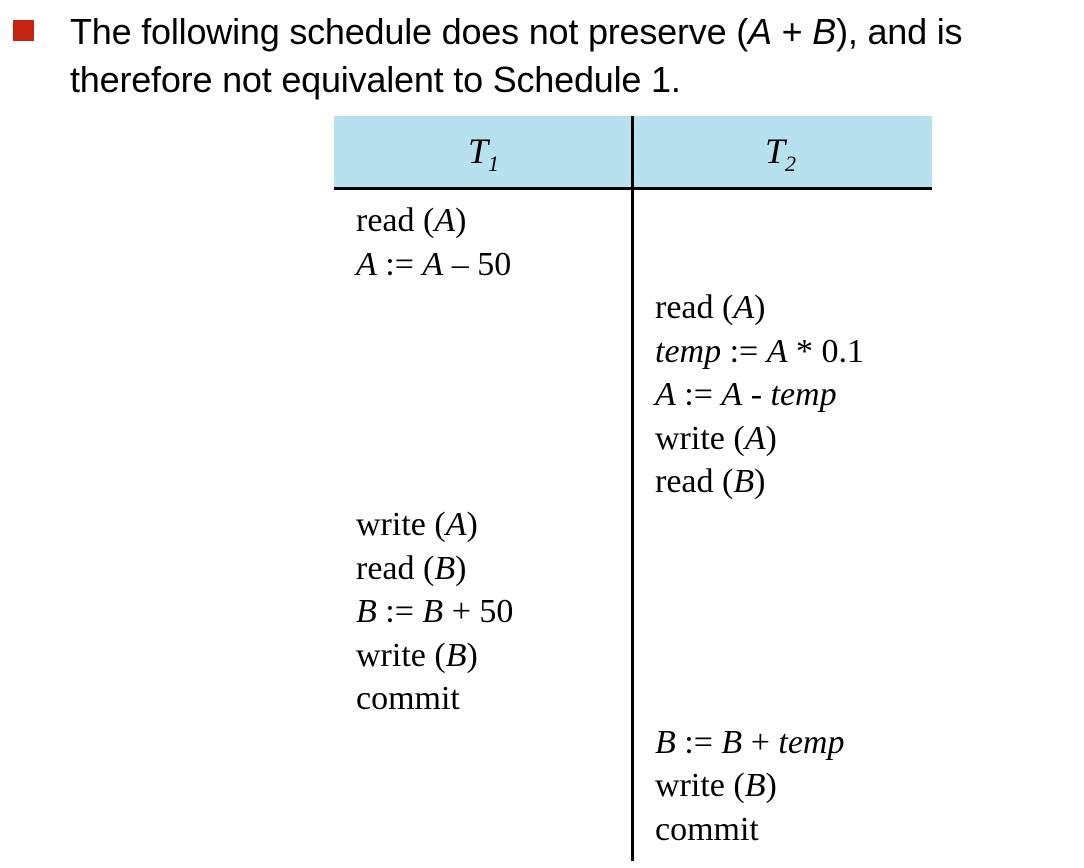 The height and width of the screenshot is (868, 1084). I want to click on op-minus: -, so click(756, 394).